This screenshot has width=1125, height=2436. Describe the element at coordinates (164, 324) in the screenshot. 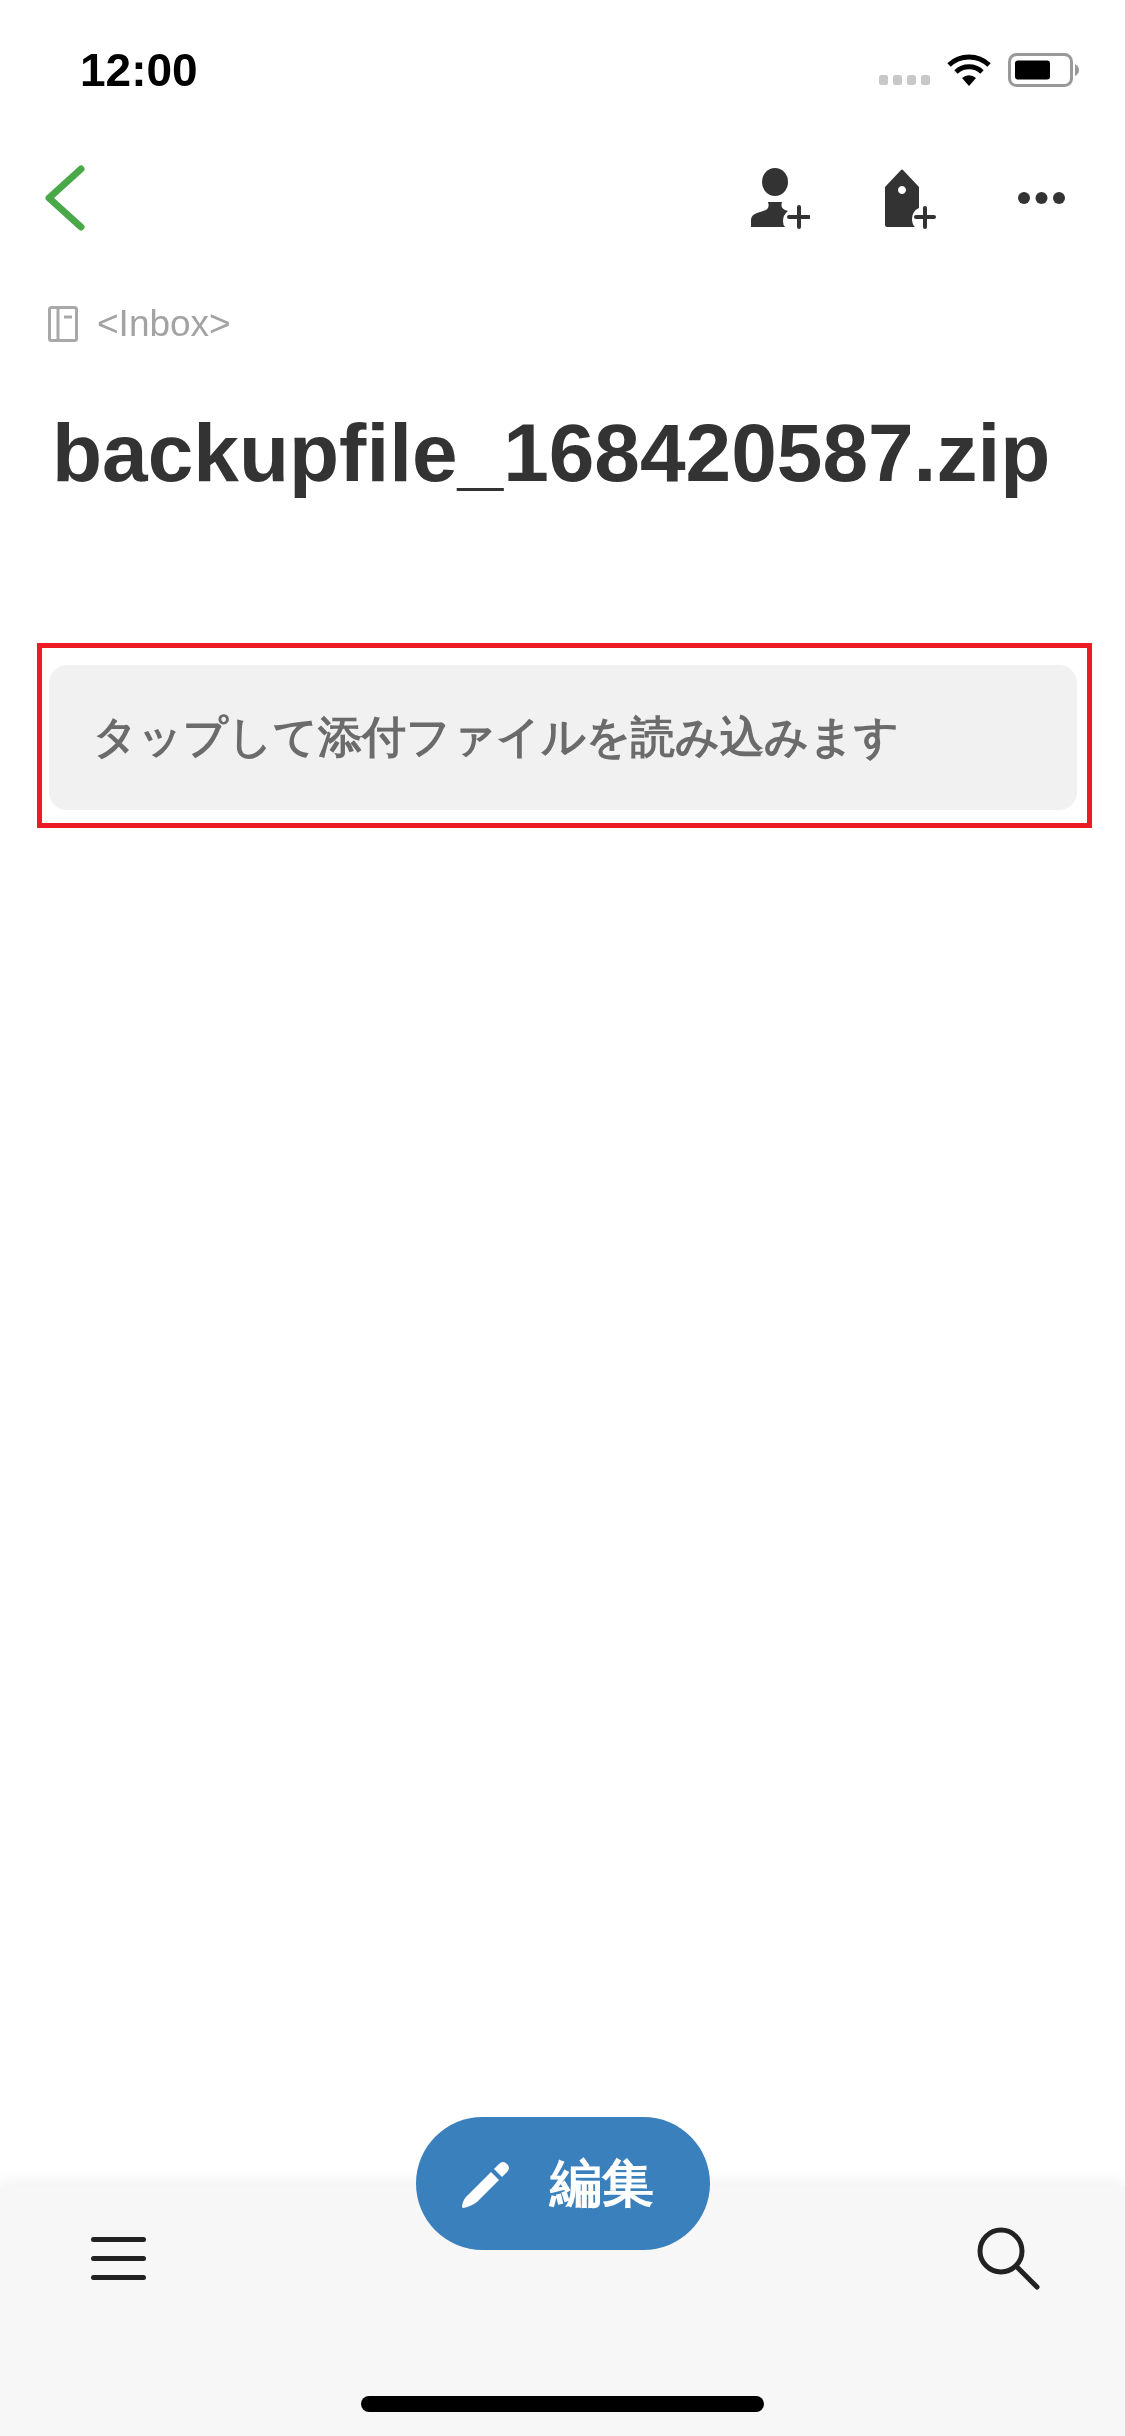

I see `notebook-link: <Inbox>` at that location.